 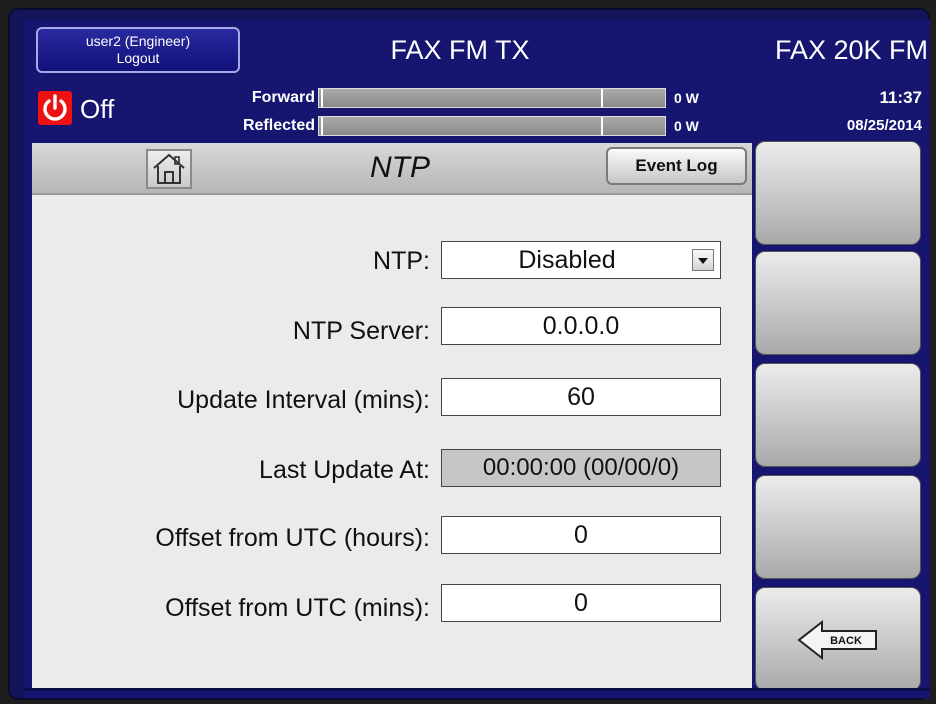 What do you see at coordinates (460, 50) in the screenshot?
I see `transmitter-title: FAX FM TX` at bounding box center [460, 50].